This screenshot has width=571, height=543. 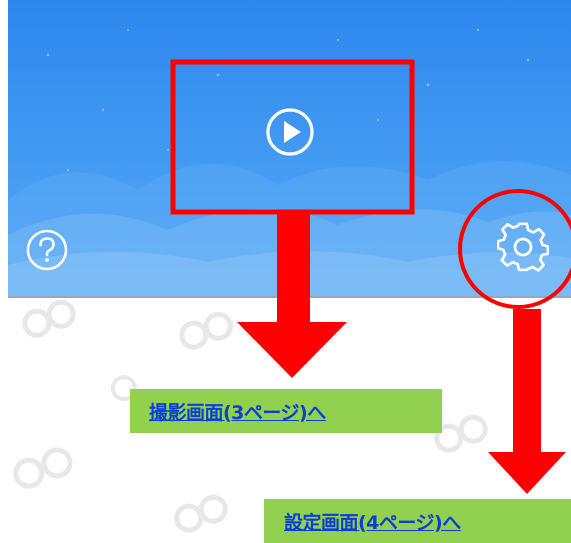 What do you see at coordinates (237, 411) in the screenshot?
I see `capture-screen-link: 撮影画面(3ページ)へ` at bounding box center [237, 411].